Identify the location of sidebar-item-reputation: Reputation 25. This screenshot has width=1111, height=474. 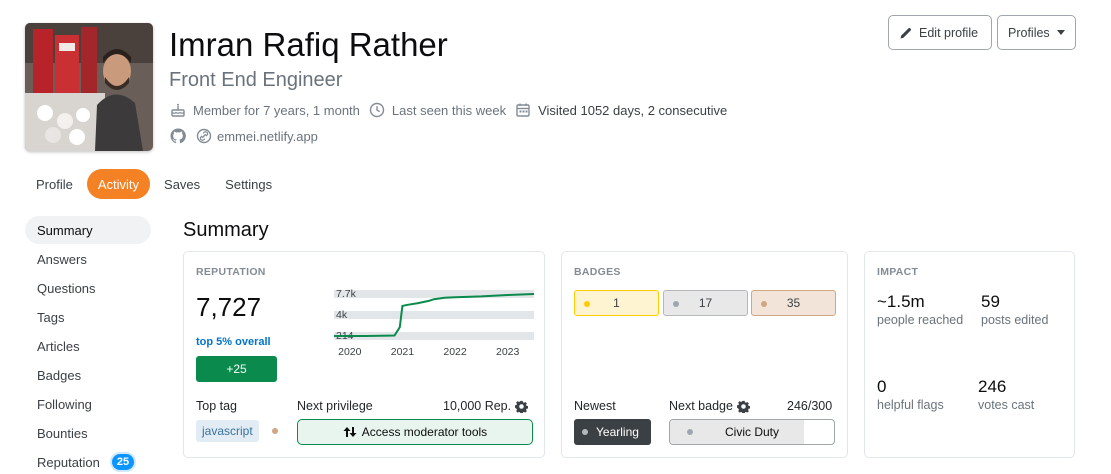
(88, 461).